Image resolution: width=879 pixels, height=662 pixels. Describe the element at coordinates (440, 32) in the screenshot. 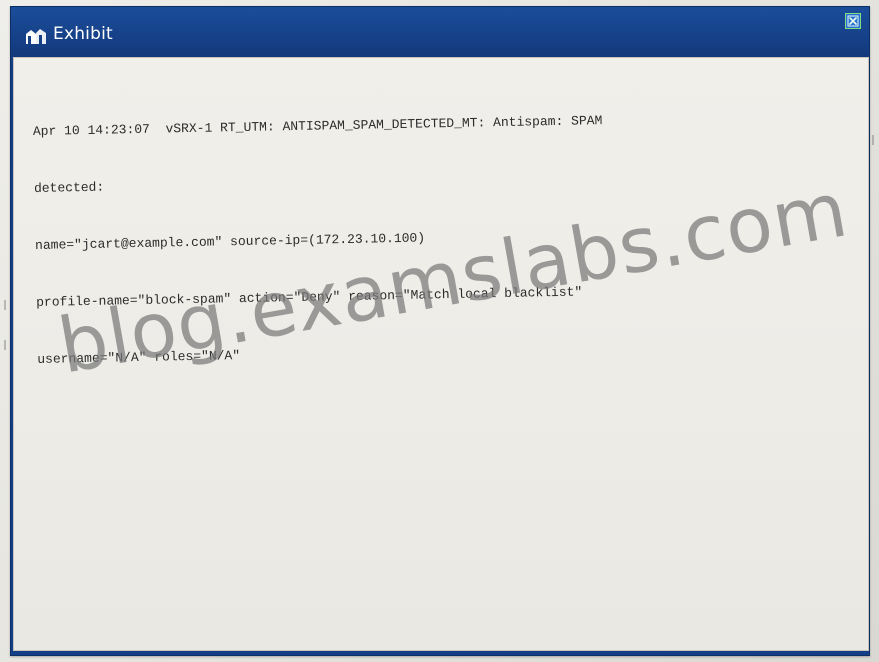

I see `window-titlebar: Exhibit` at that location.